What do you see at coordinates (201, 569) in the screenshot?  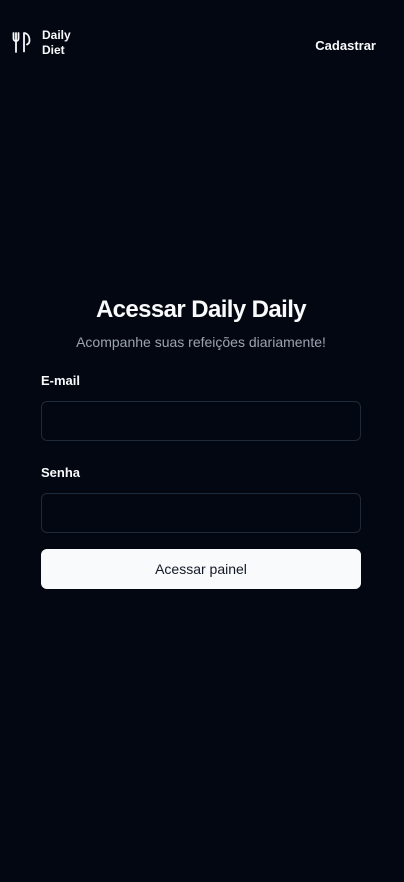 I see `access-panel-button: Acessar painel` at bounding box center [201, 569].